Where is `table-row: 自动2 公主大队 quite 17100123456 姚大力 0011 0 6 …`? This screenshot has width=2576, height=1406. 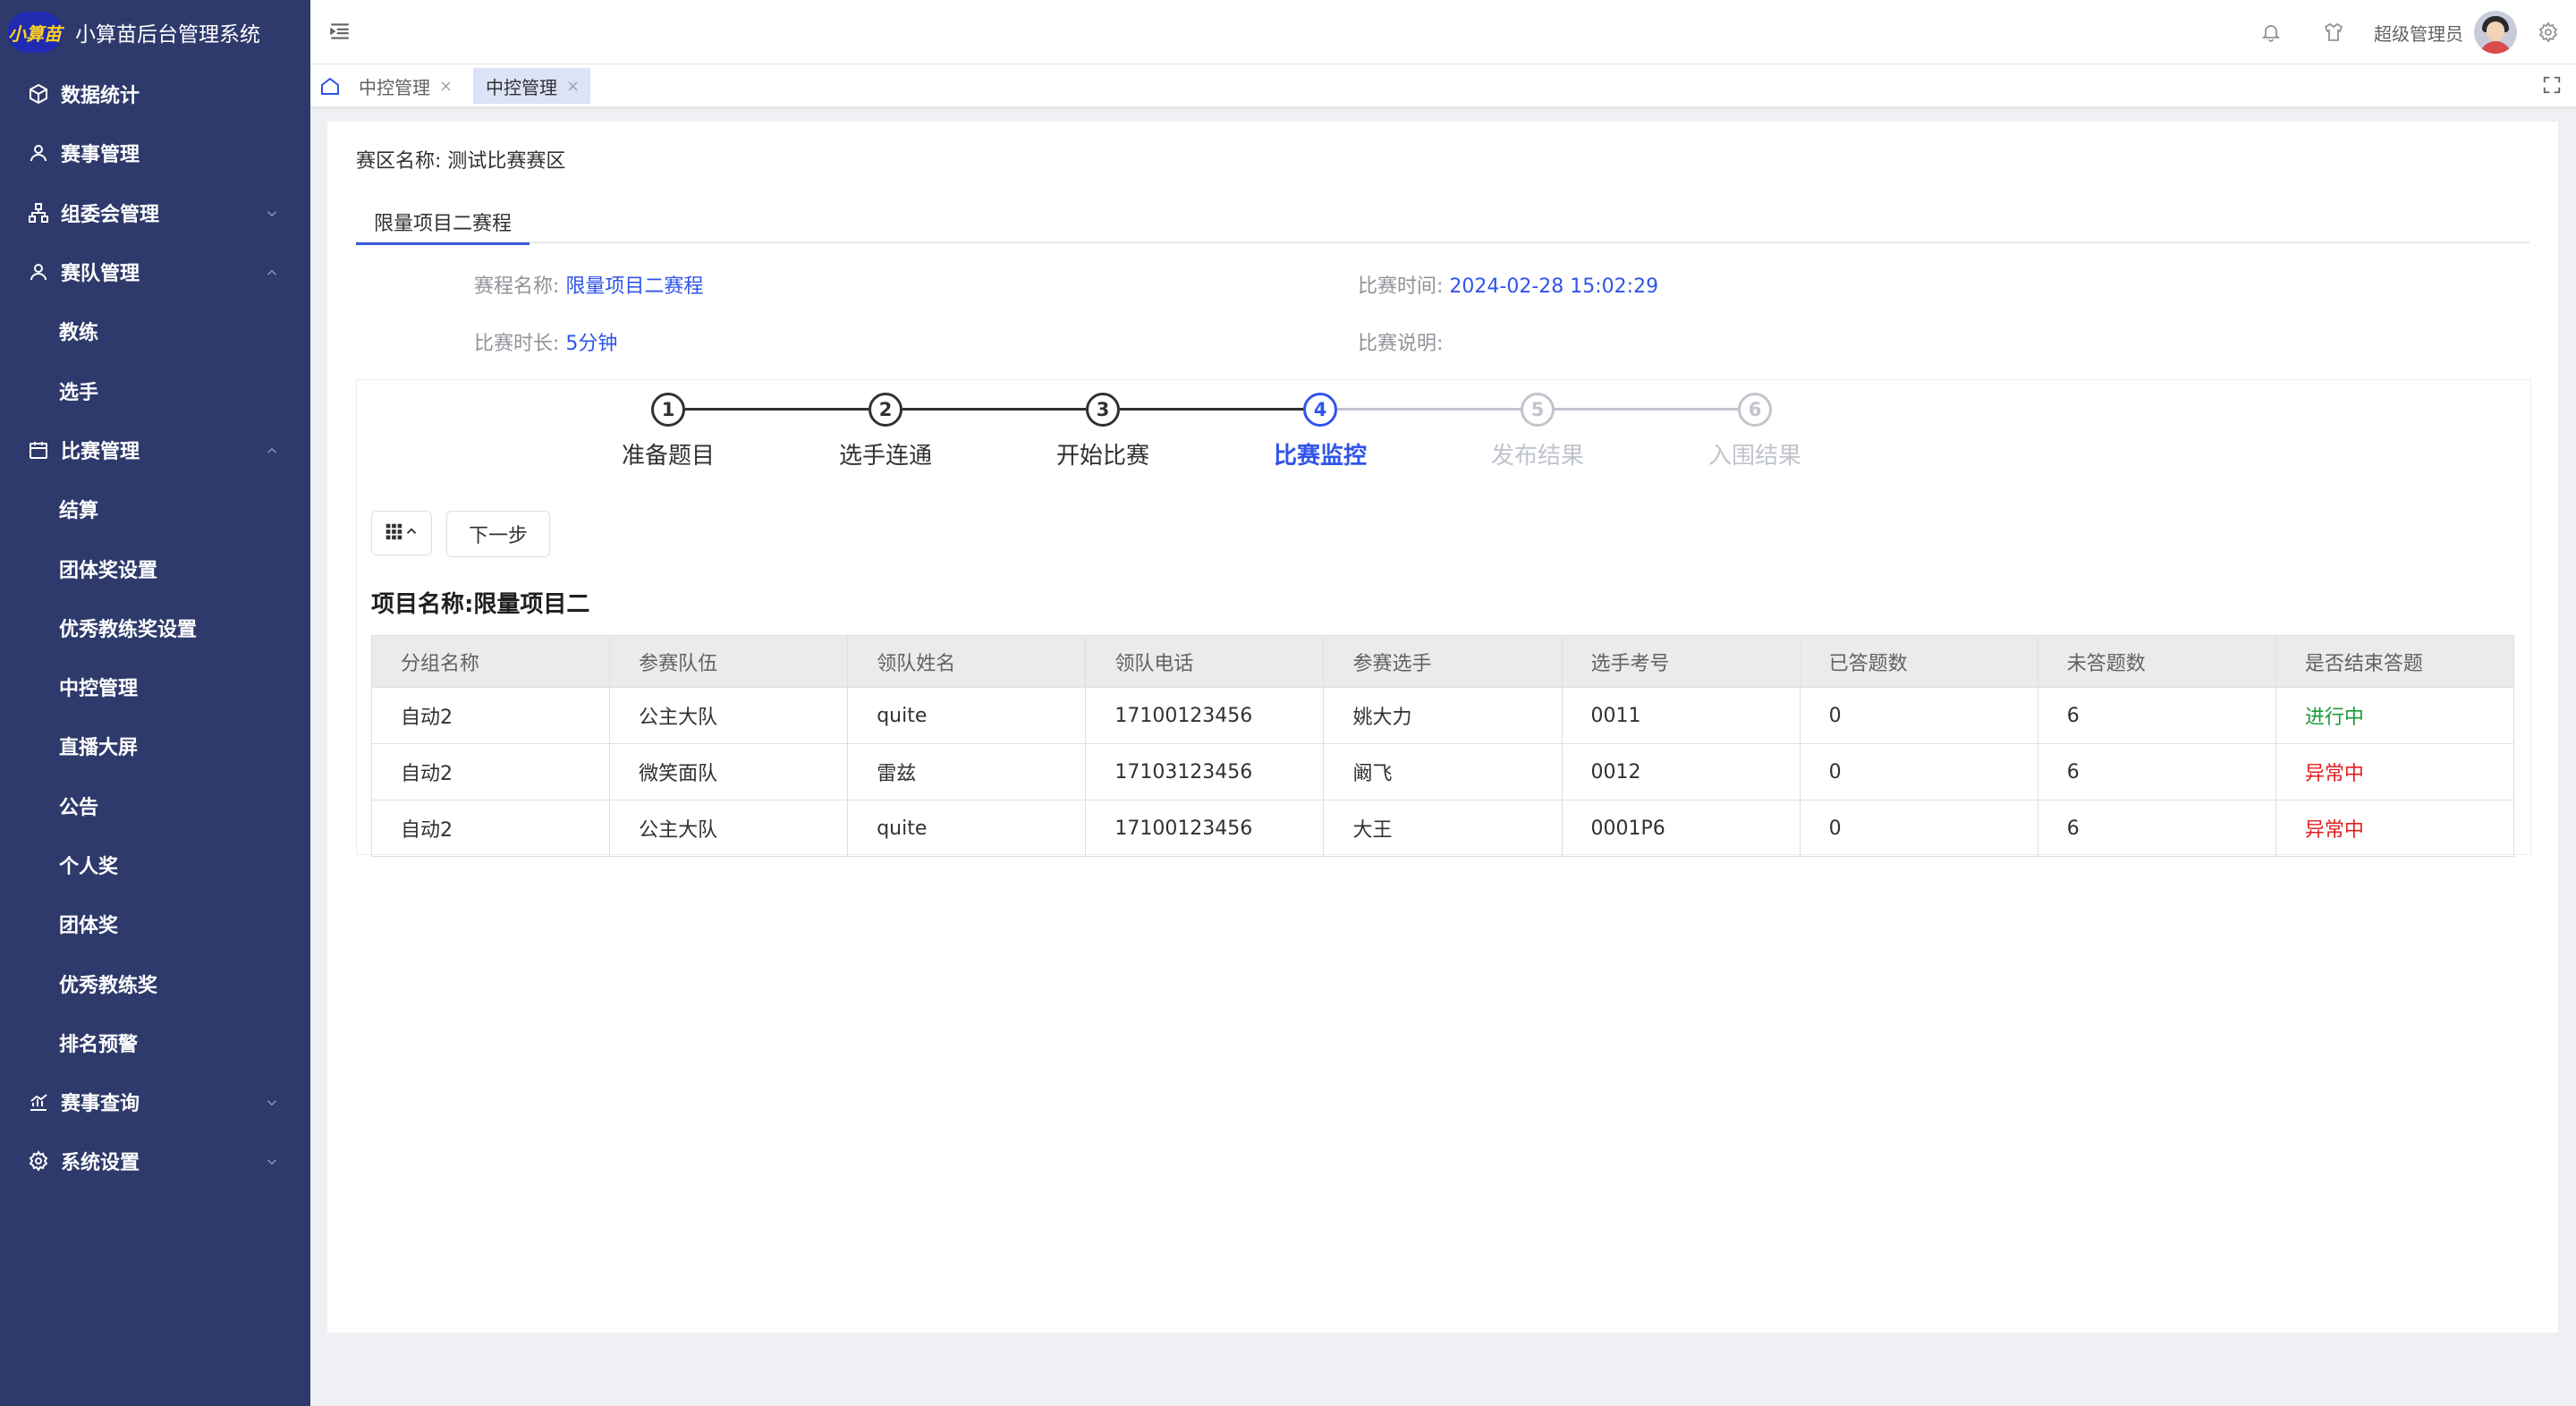
table-row: 自动2 公主大队 quite 17100123456 姚大力 0011 0 6 … is located at coordinates (1442, 716).